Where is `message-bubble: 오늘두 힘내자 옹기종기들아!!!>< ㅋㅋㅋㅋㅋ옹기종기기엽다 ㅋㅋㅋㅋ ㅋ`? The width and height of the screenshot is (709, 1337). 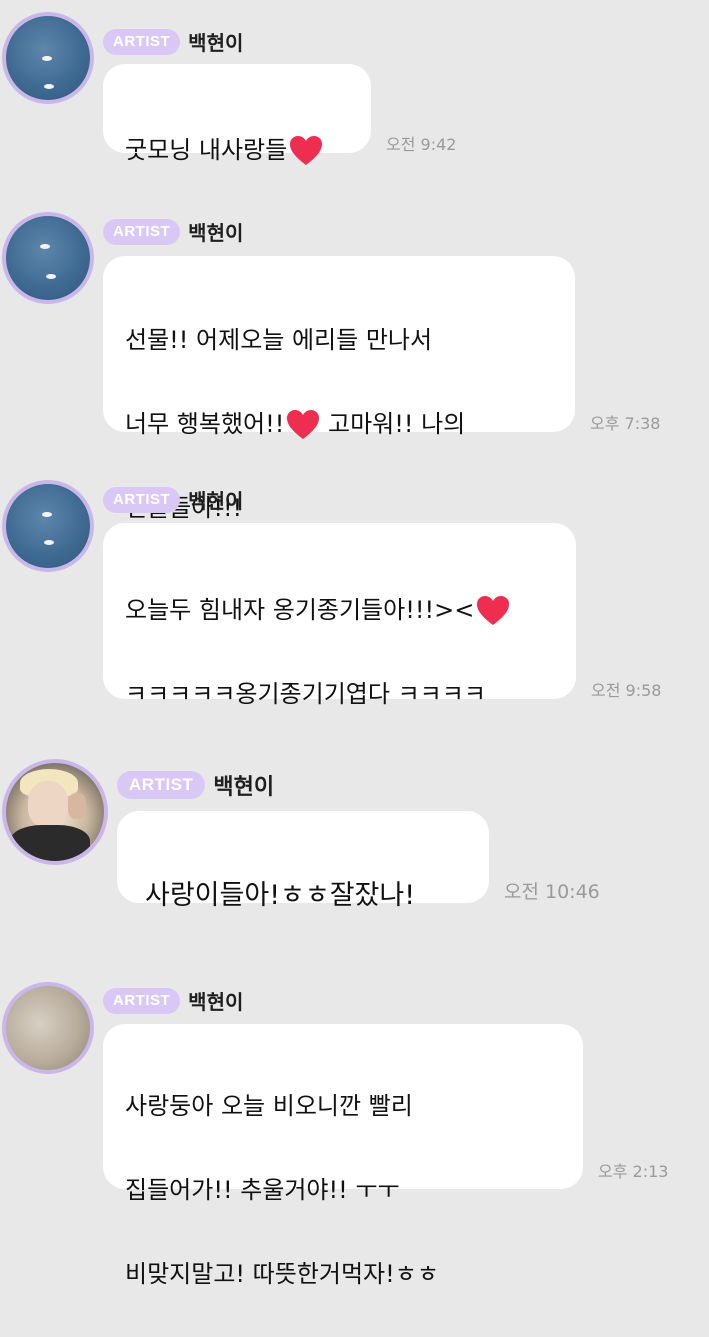
message-bubble: 오늘두 힘내자 옹기종기들아!!!>< ㅋㅋㅋㅋㅋ옹기종기기엽다 ㅋㅋㅋㅋ ㅋ is located at coordinates (339, 657).